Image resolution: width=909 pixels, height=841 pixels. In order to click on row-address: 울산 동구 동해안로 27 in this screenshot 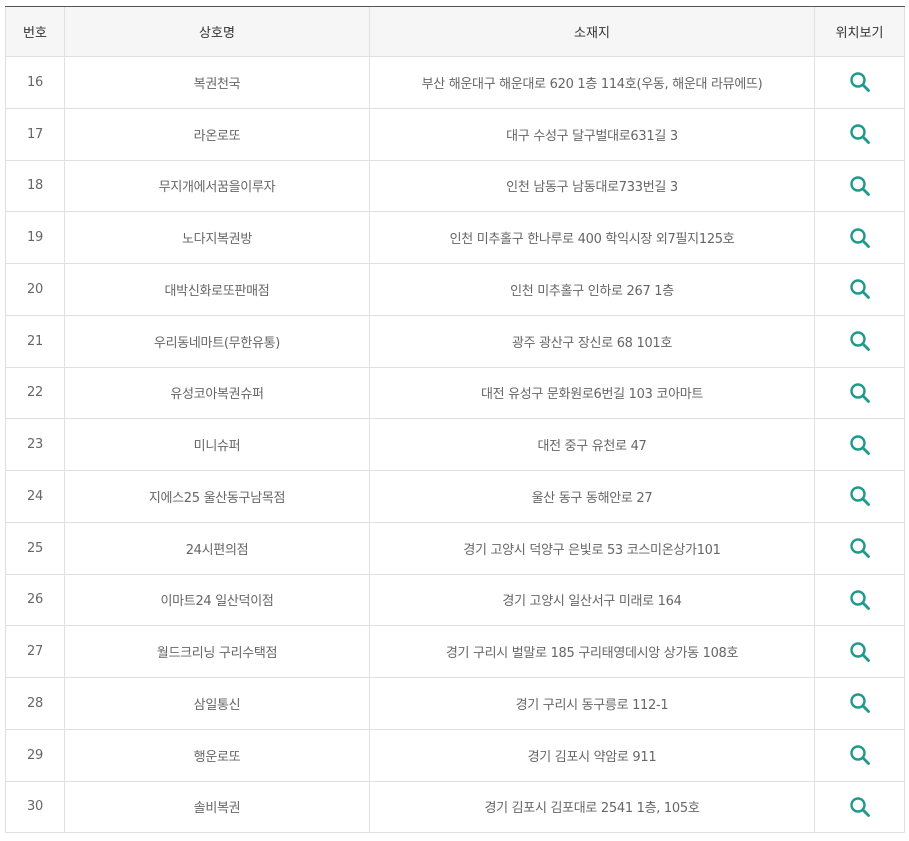, I will do `click(592, 496)`.